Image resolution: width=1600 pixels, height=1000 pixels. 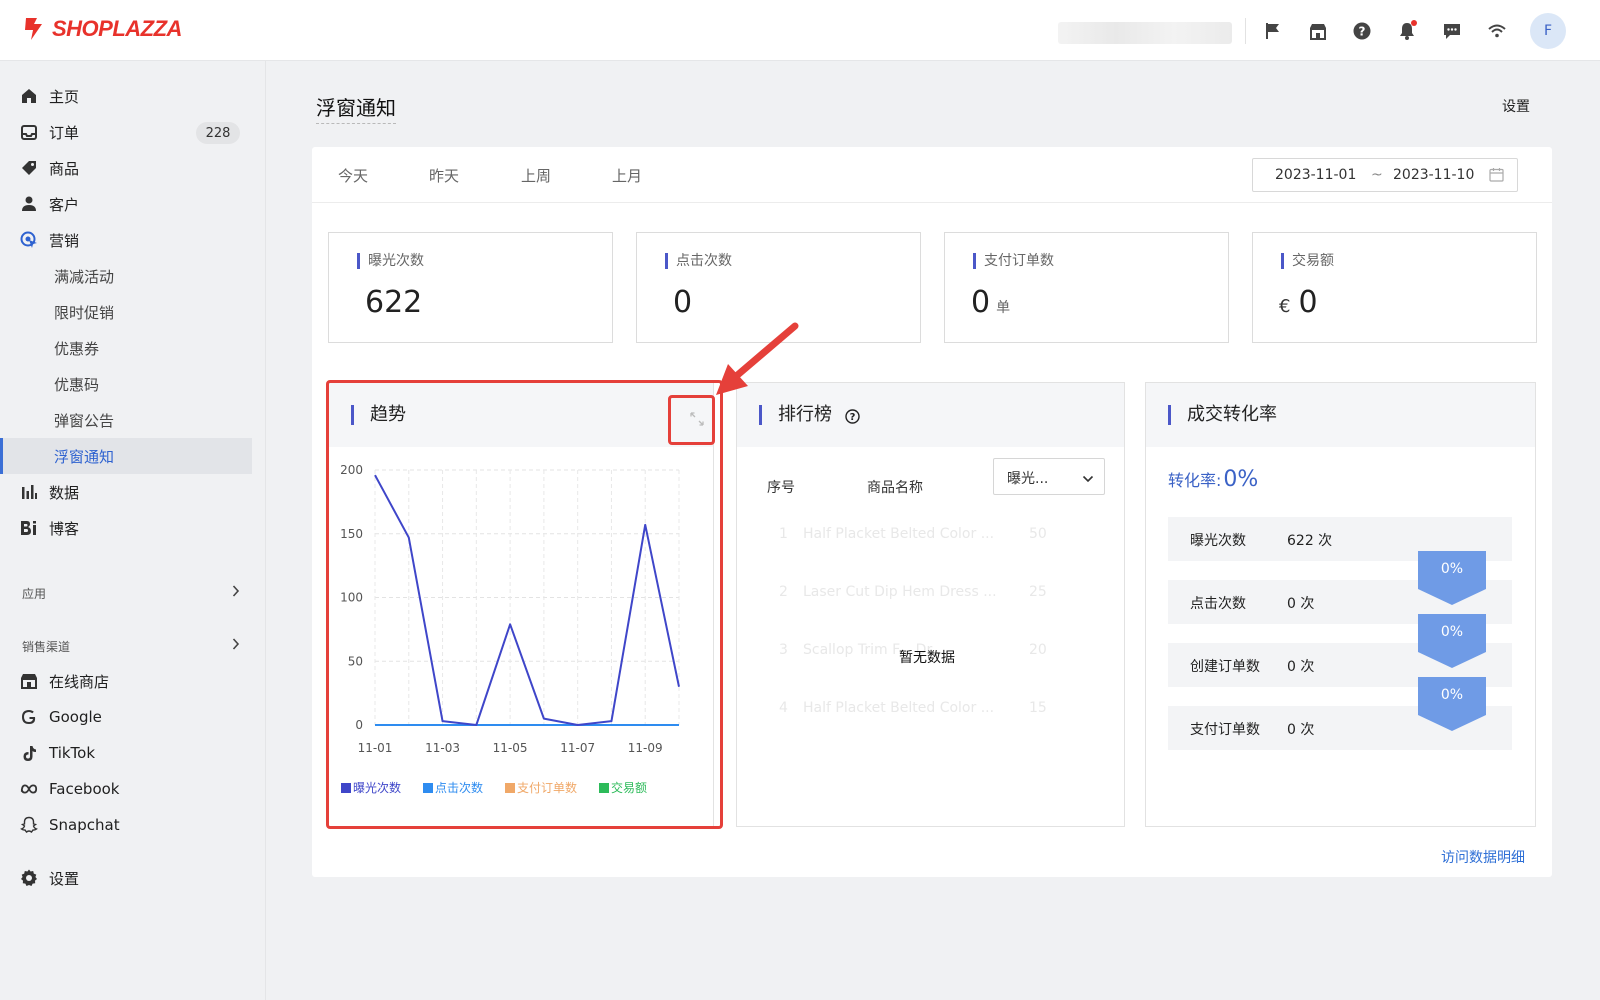 What do you see at coordinates (126, 681) in the screenshot?
I see `sidebar-item-online-store: 在线商店` at bounding box center [126, 681].